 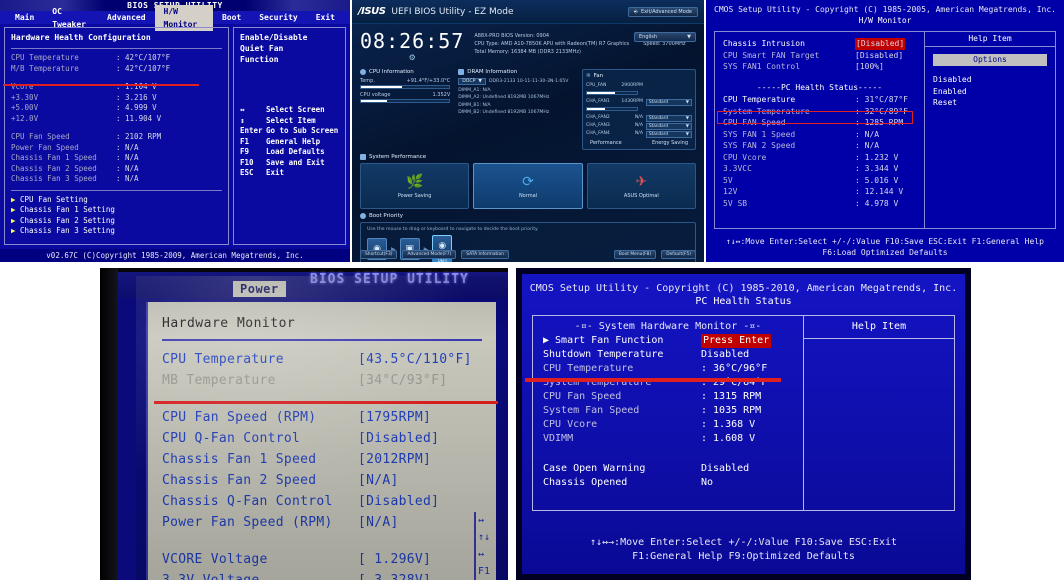 I want to click on section-heading: Hardware Health Configuration, so click(x=81, y=37).